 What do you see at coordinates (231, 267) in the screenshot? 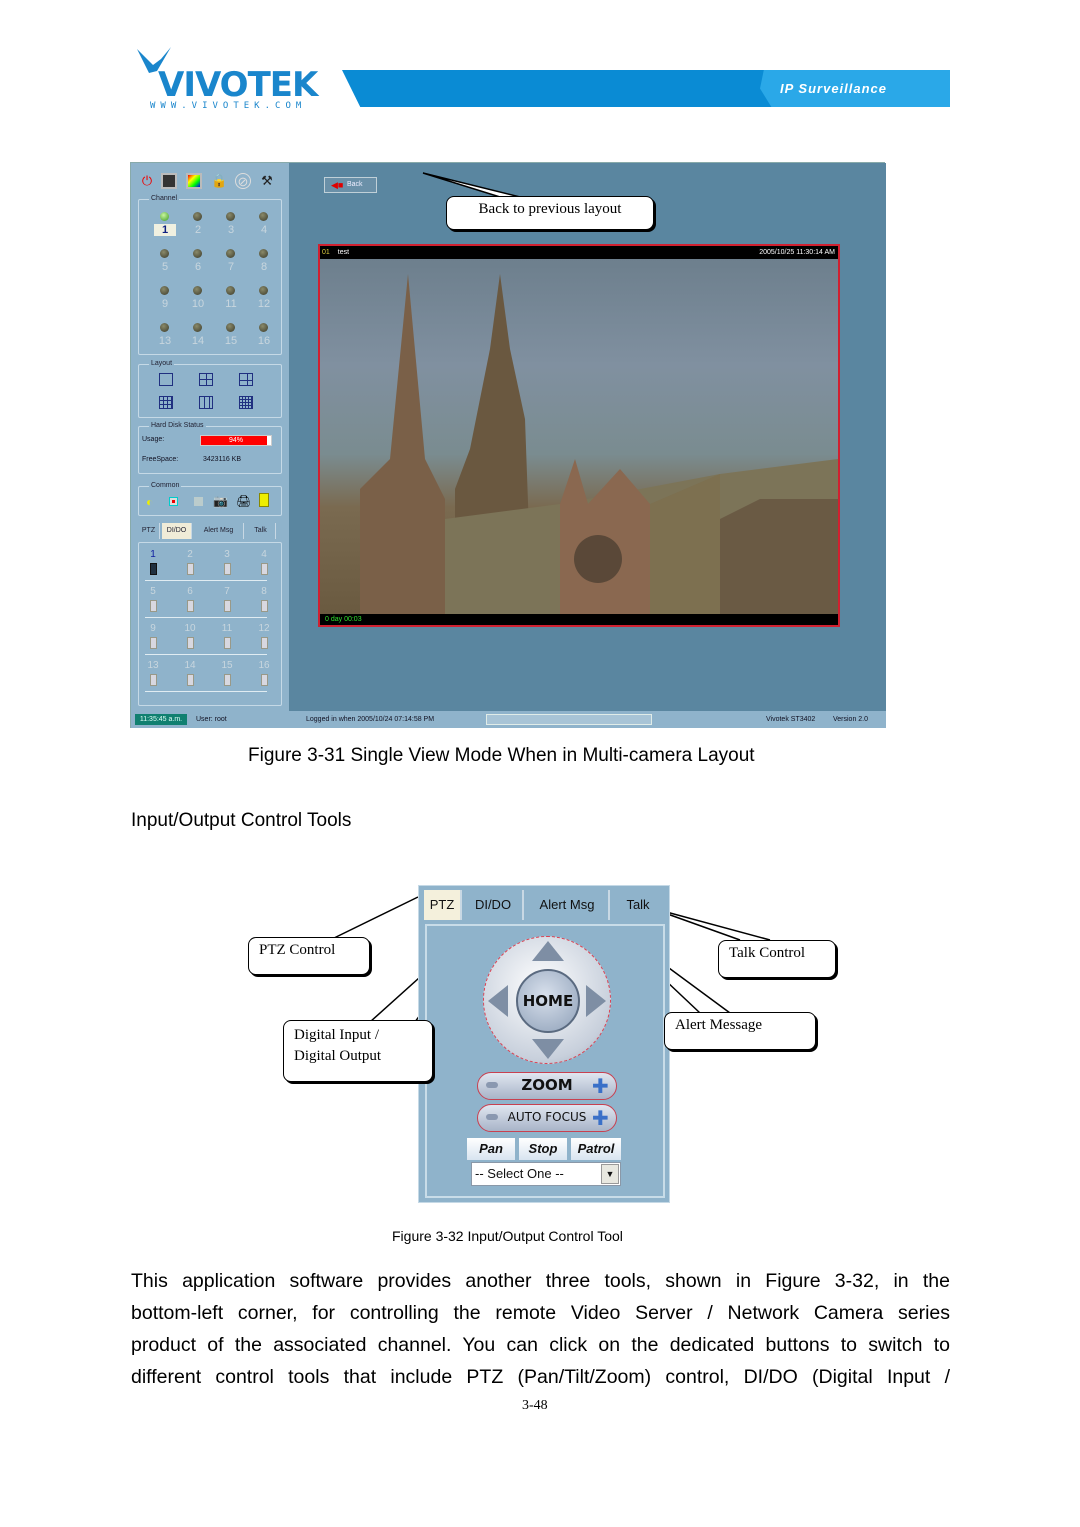
I see `channel-button: 7` at bounding box center [231, 267].